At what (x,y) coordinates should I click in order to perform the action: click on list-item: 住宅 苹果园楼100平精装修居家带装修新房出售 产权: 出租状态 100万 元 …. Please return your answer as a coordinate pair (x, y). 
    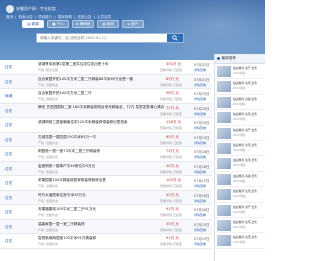
    Looking at the image, I should click on (106, 183).